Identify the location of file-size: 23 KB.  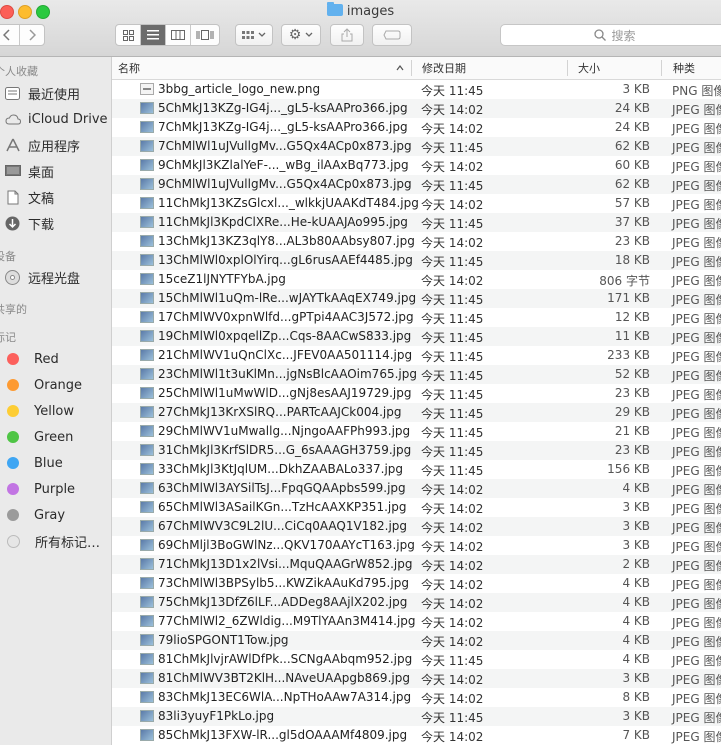
(632, 241).